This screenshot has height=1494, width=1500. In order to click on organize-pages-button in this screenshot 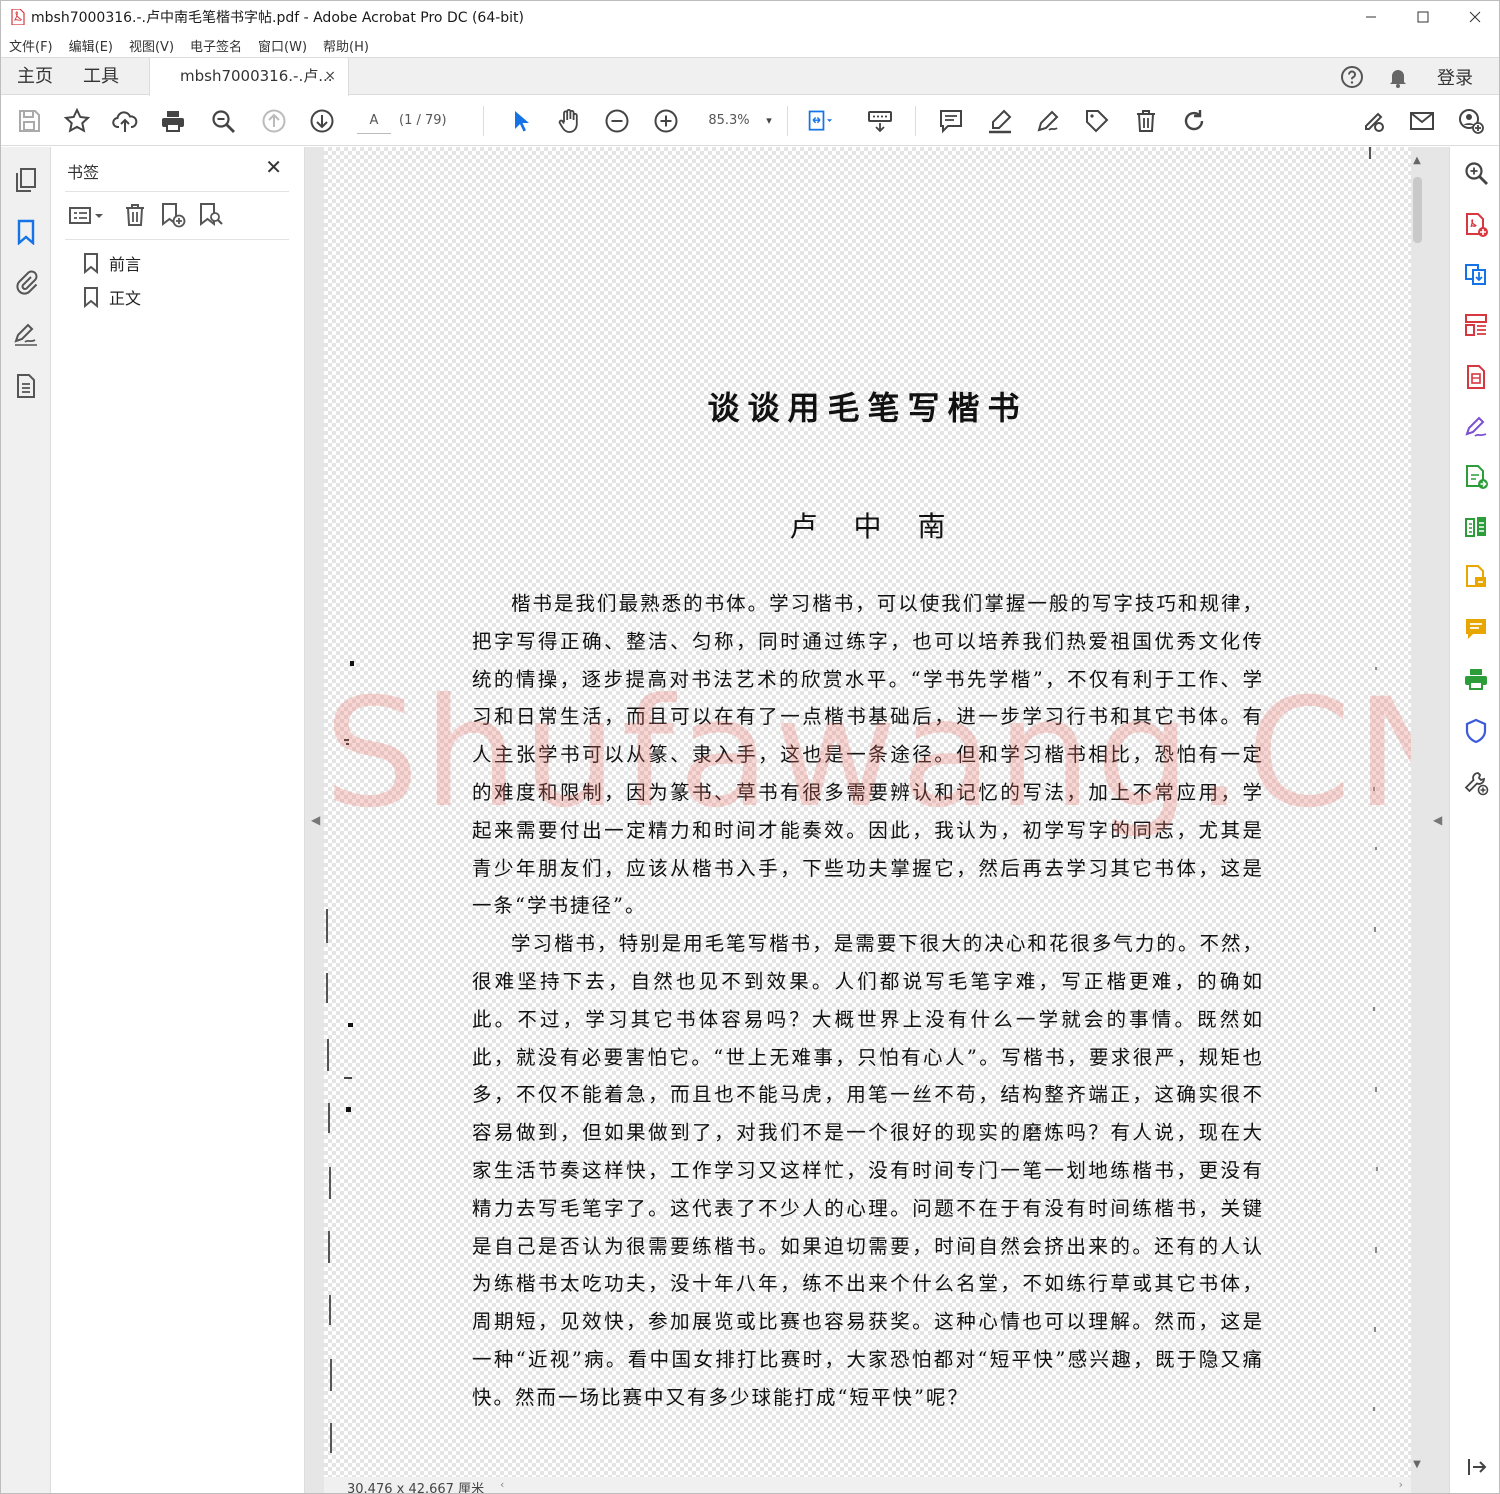, I will do `click(1476, 377)`.